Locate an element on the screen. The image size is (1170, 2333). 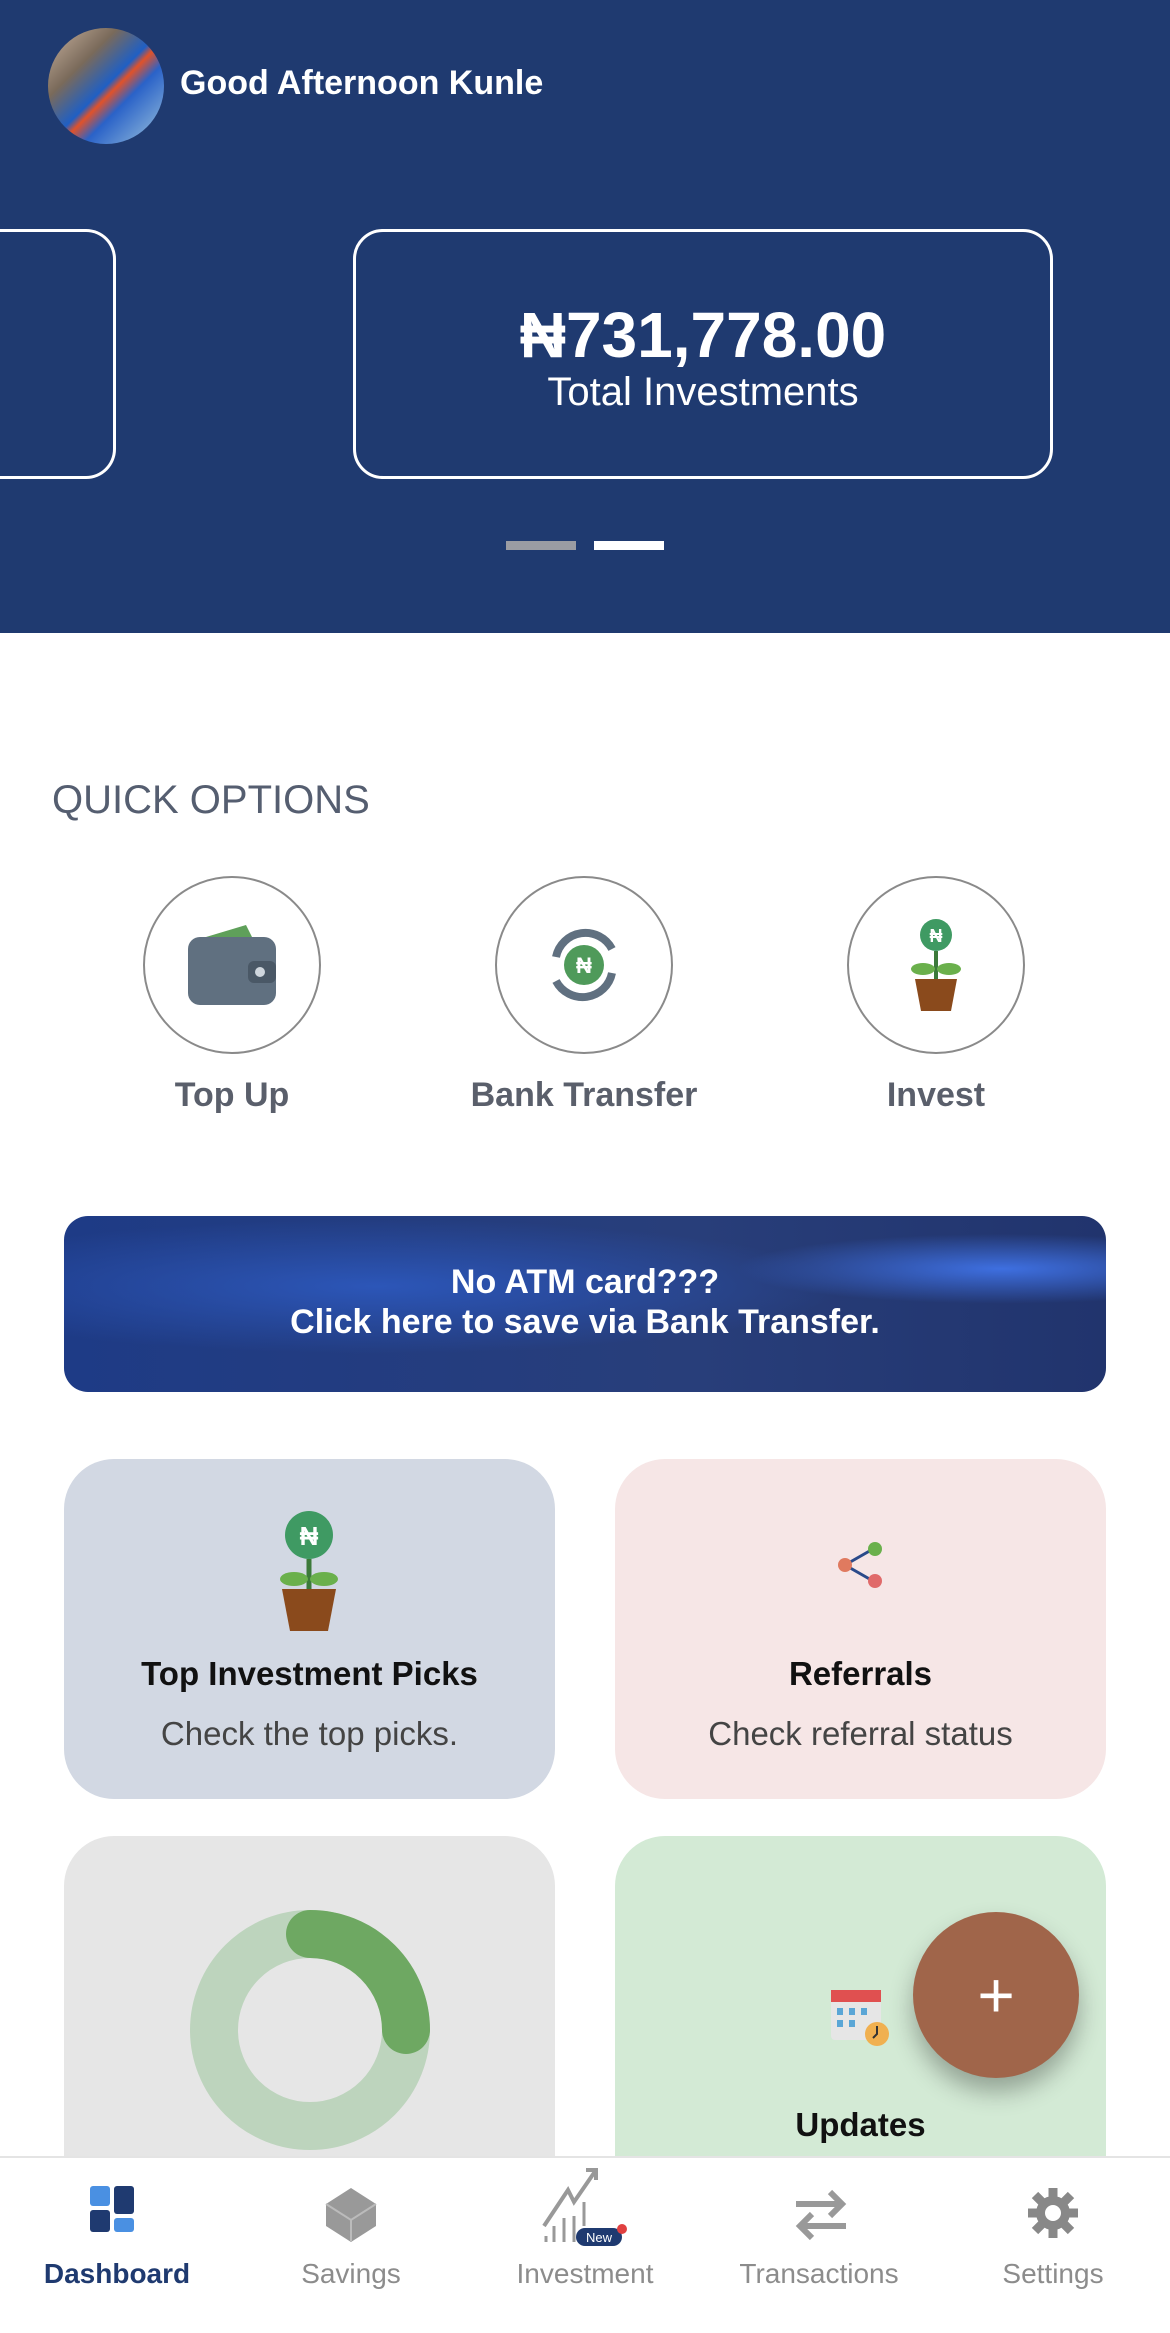
total-investments-amount: ₦731,778.00 is located at coordinates (703, 335).